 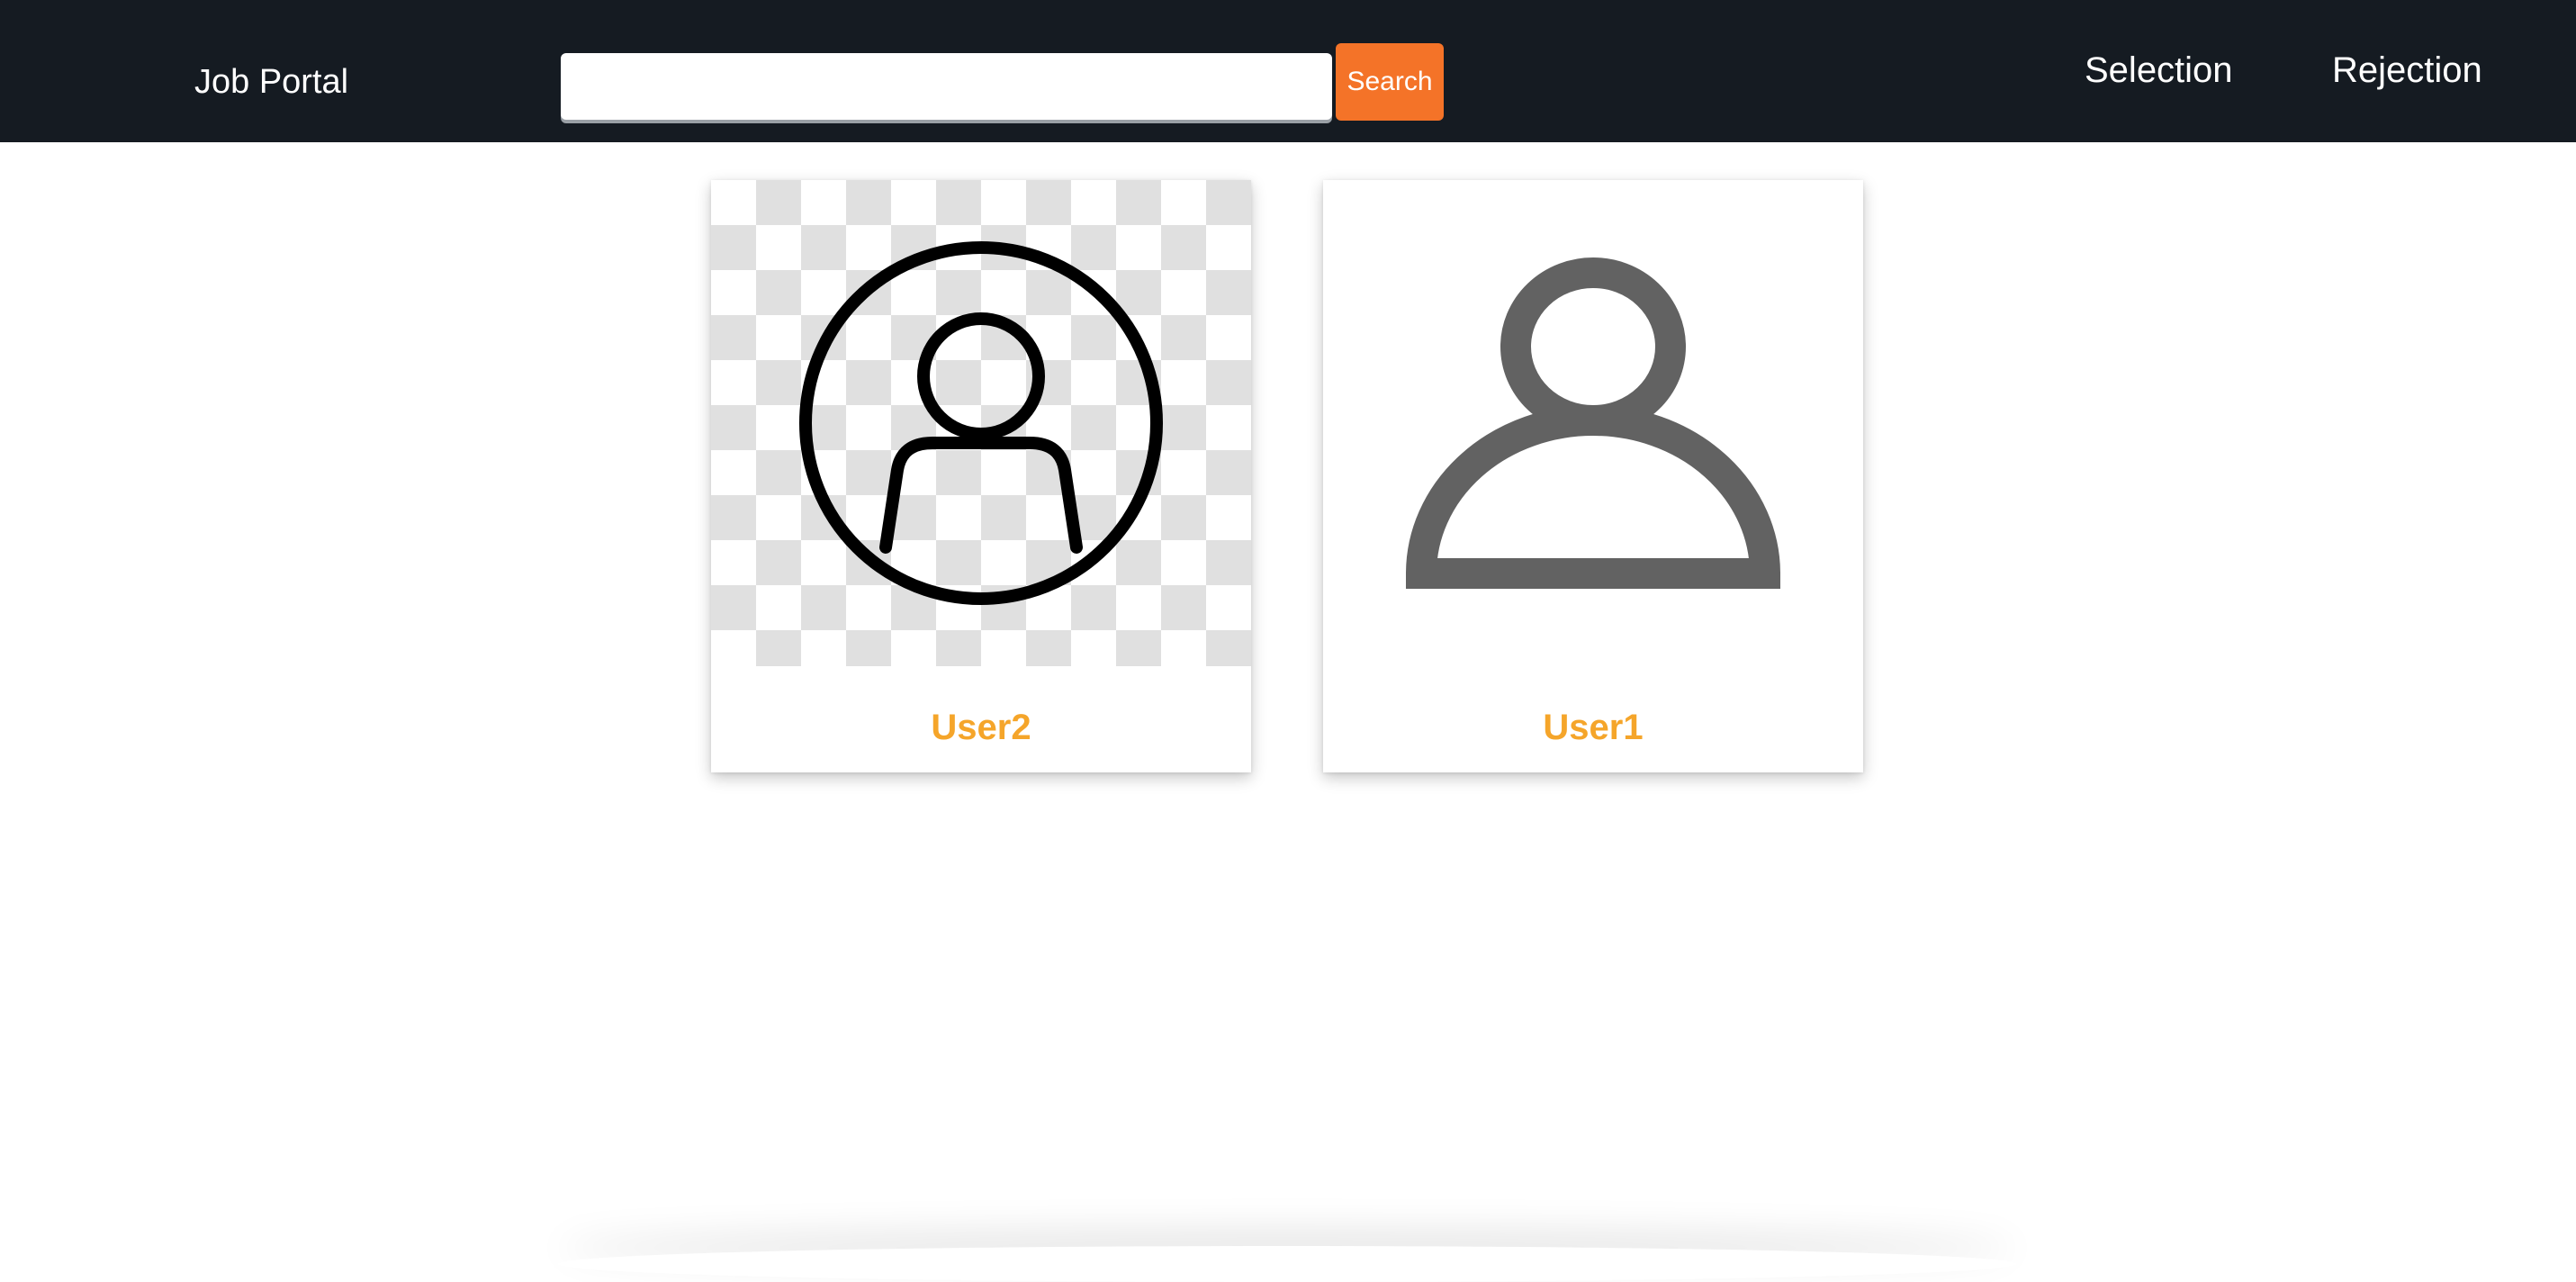 I want to click on user-silhouette-icon, so click(x=1593, y=423).